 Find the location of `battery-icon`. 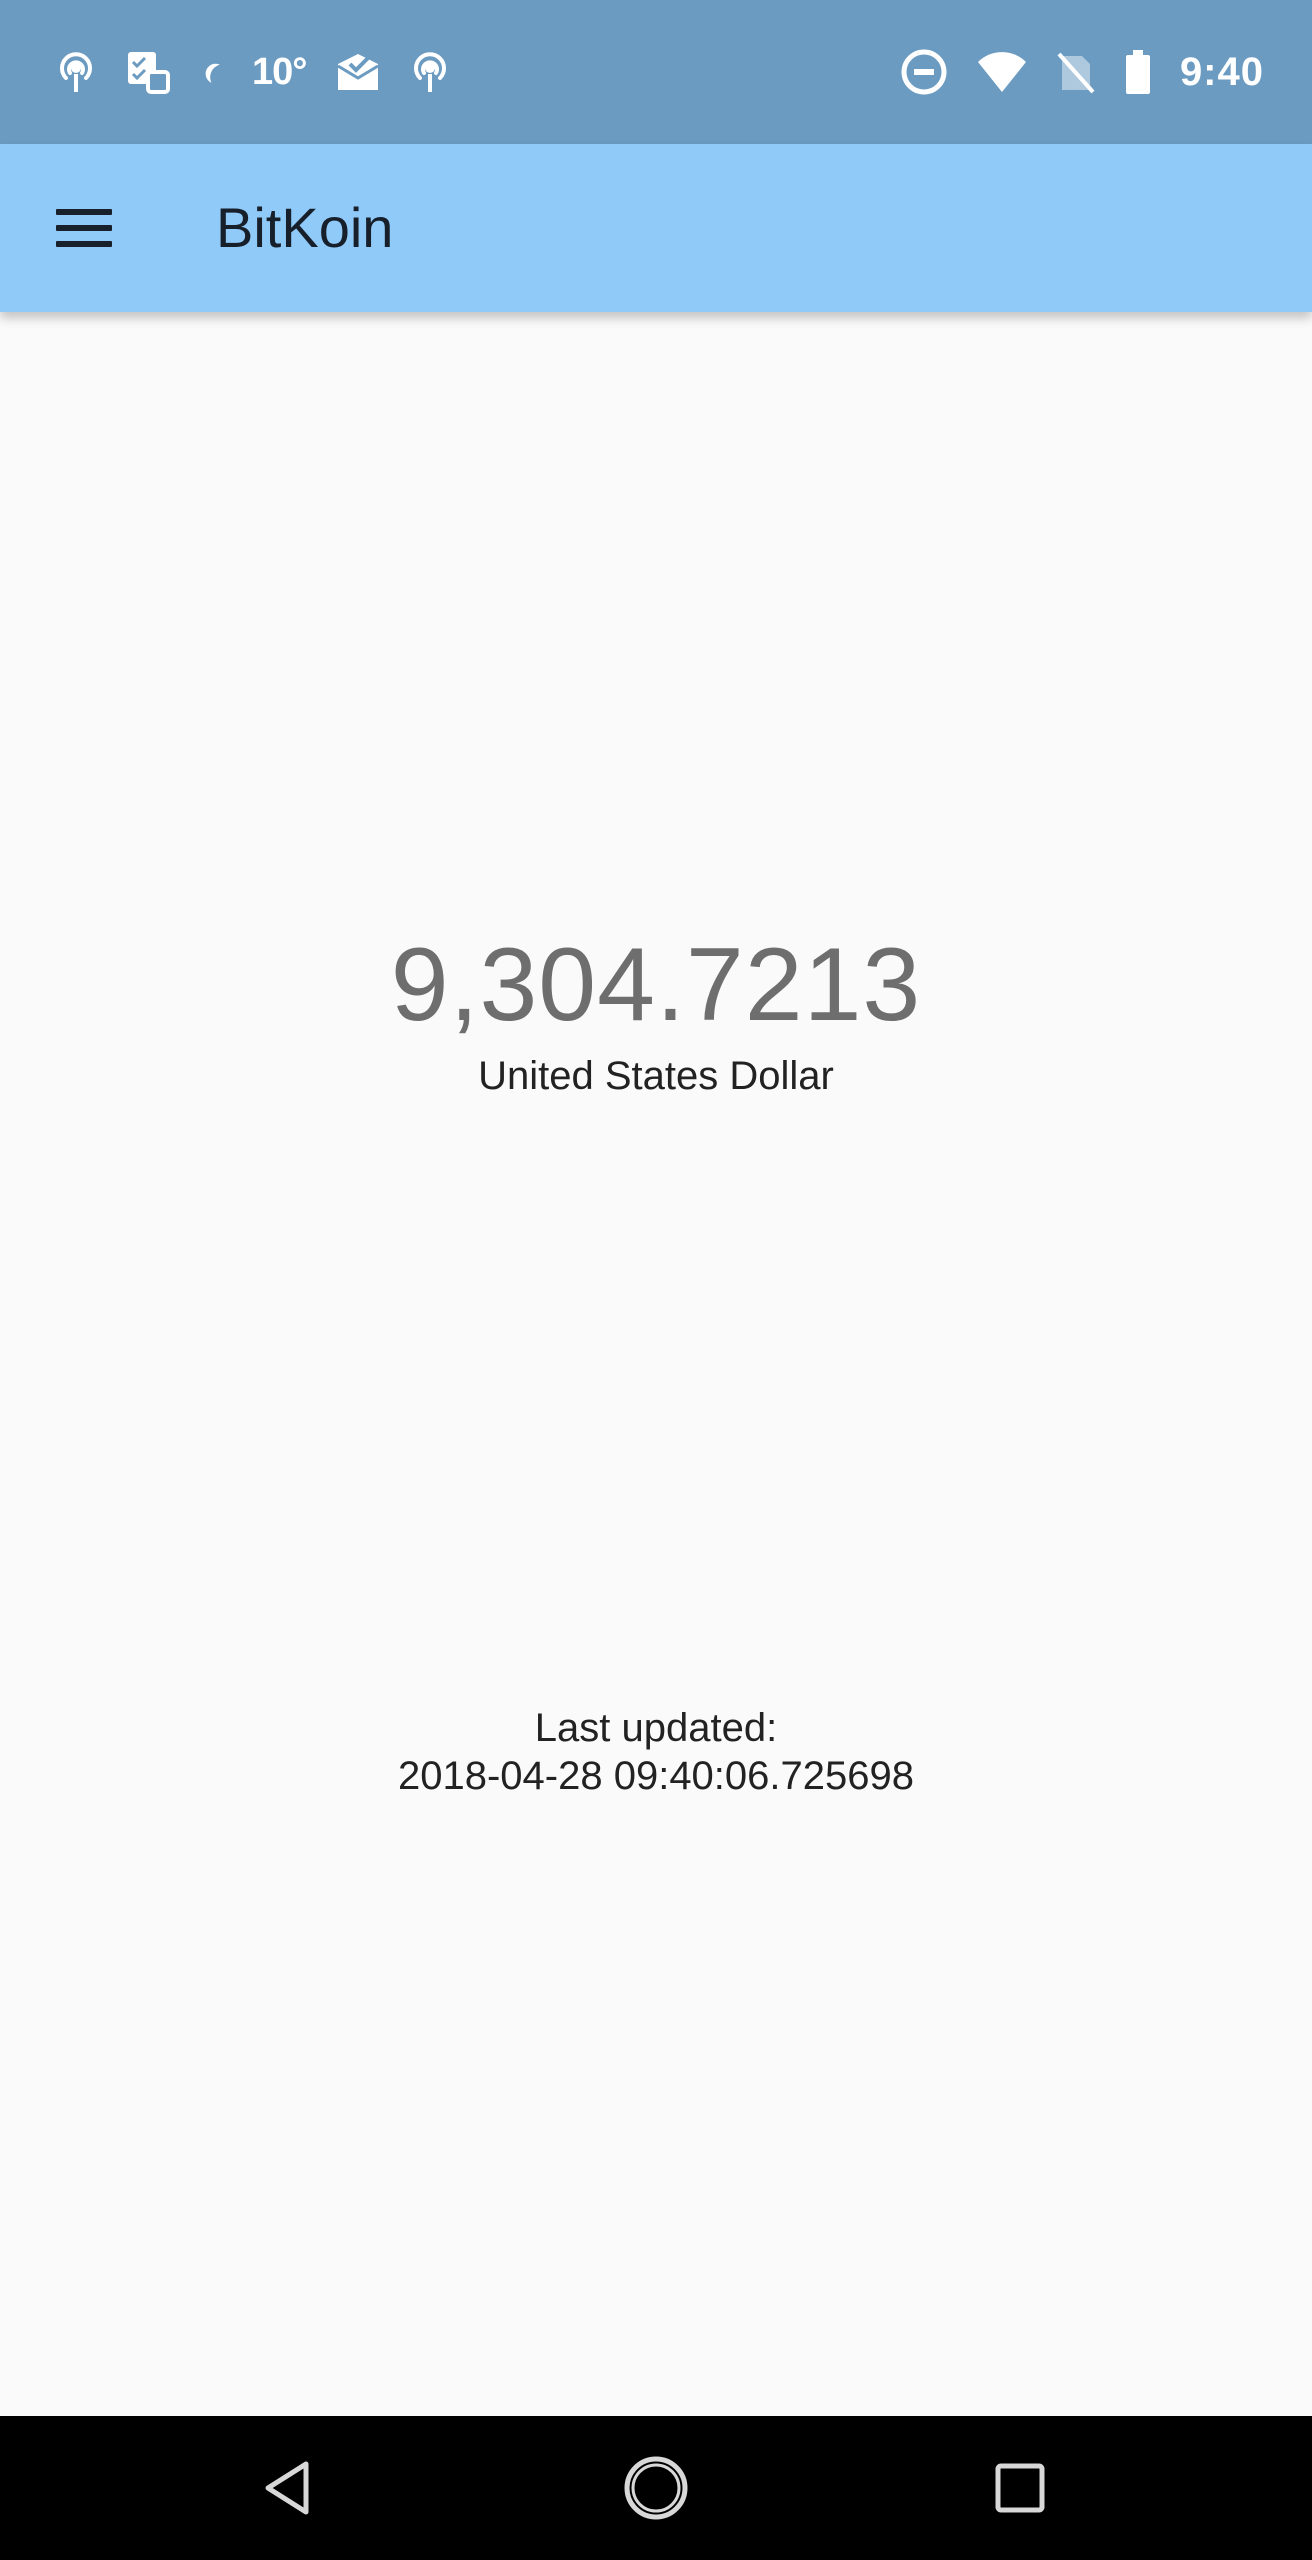

battery-icon is located at coordinates (1138, 72).